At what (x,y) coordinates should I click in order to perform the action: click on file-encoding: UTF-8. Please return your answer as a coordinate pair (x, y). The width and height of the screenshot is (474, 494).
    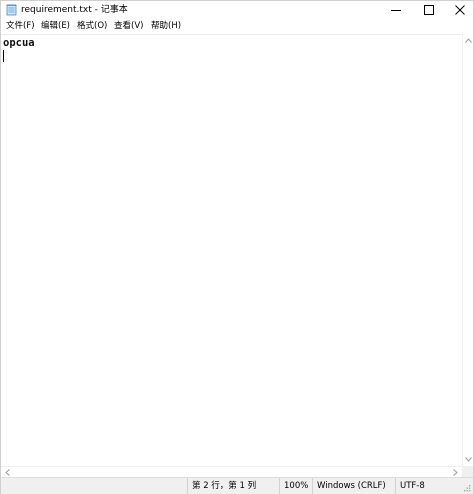
    Looking at the image, I should click on (430, 486).